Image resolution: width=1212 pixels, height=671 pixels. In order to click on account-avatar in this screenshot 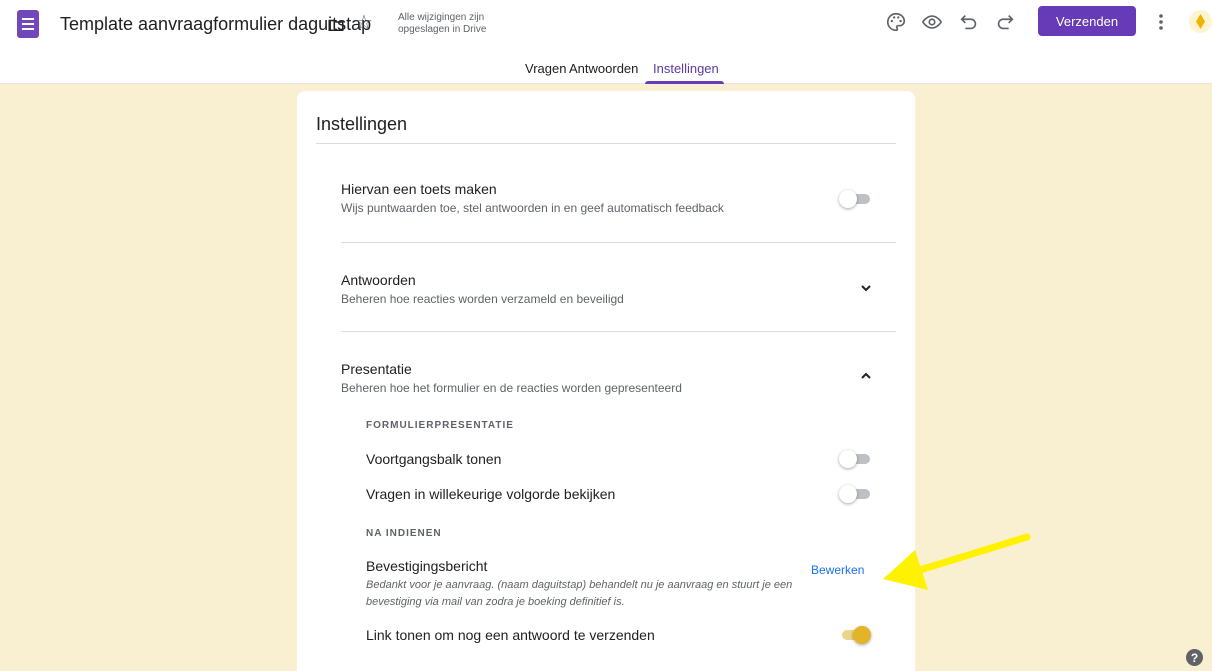, I will do `click(1200, 21)`.